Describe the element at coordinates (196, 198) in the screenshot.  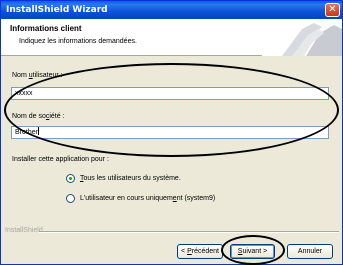
I see `current-user-post: nt (system9)` at that location.